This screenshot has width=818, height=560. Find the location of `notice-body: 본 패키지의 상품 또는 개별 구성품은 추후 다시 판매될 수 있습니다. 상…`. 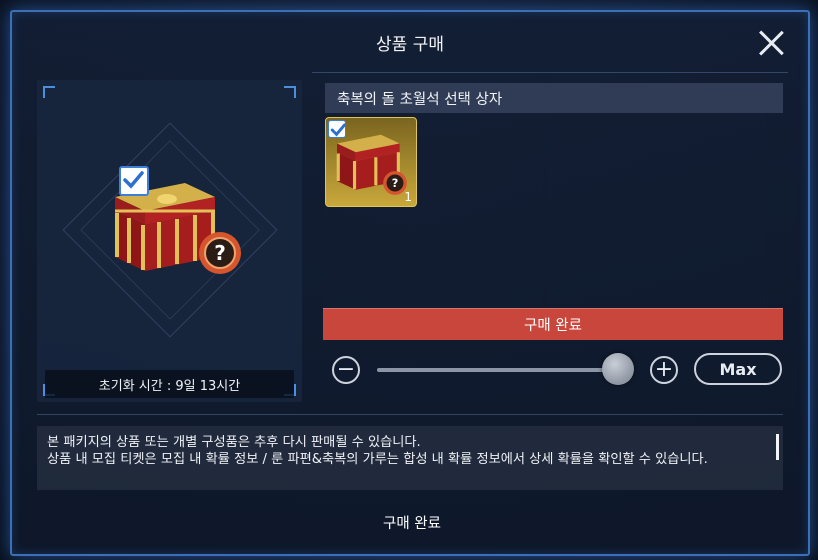

notice-body: 본 패키지의 상품 또는 개별 구성품은 추후 다시 판매될 수 있습니다. 상… is located at coordinates (377, 451).